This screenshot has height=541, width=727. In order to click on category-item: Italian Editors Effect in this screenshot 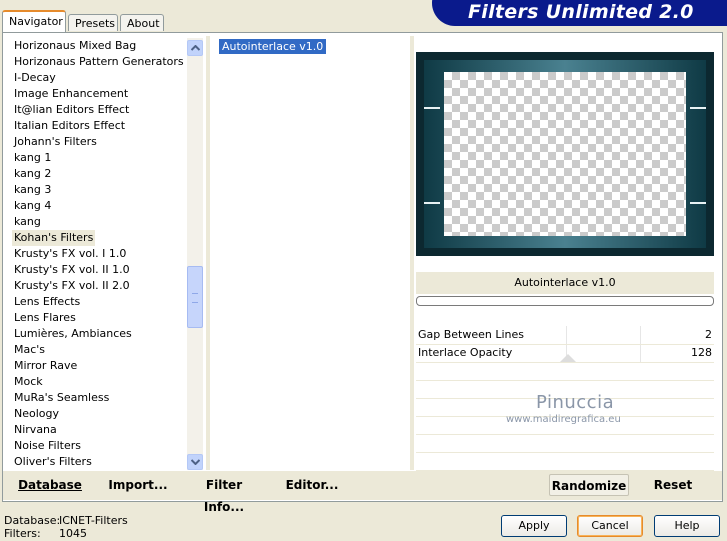, I will do `click(69, 126)`.